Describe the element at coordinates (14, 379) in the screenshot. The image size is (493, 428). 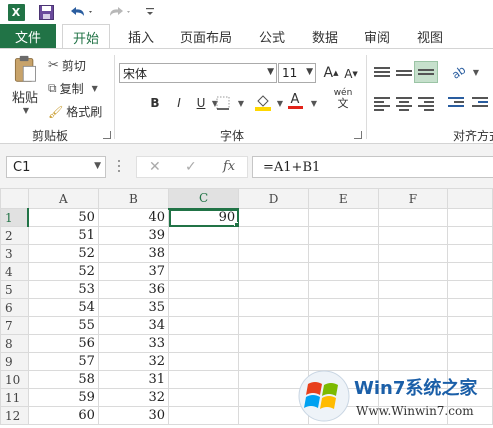
I see `row-header: 10` at that location.